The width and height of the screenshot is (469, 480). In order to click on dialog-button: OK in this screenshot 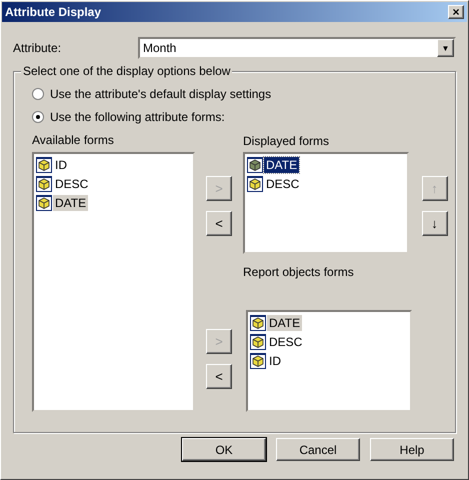, I will do `click(224, 449)`.